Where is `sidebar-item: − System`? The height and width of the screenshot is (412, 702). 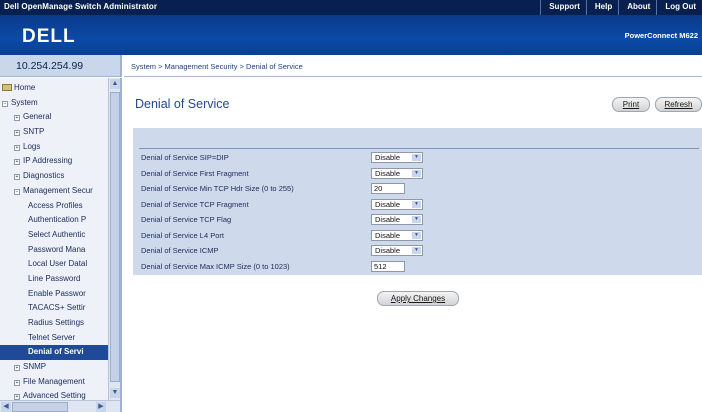
sidebar-item: − System is located at coordinates (54, 103).